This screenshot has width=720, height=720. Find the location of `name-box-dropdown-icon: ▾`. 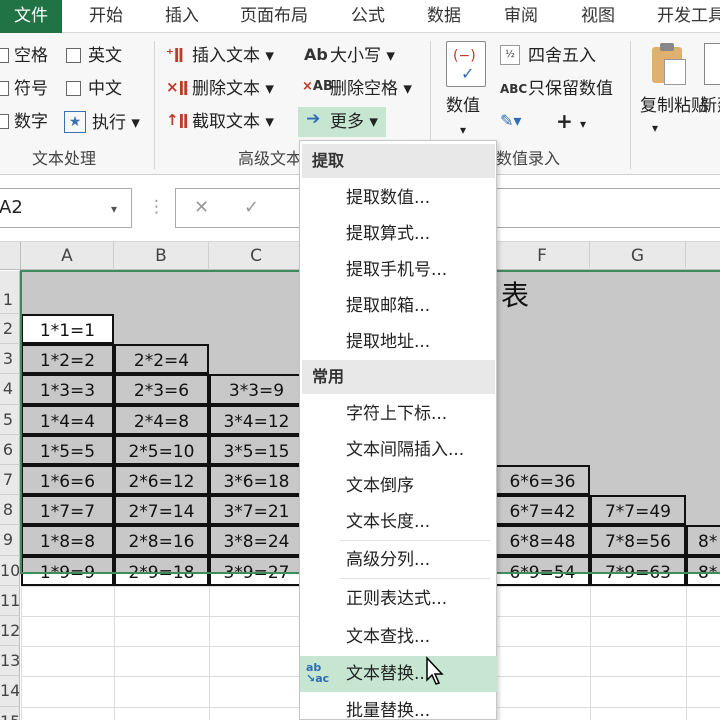

name-box-dropdown-icon: ▾ is located at coordinates (114, 209).